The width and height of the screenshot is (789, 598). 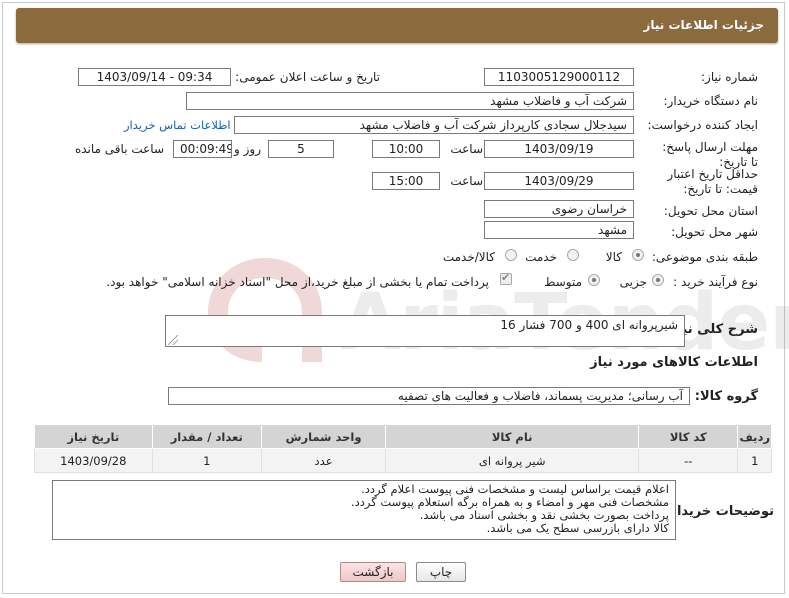 I want to click on purchase-medium-label: متوسط, so click(x=563, y=282).